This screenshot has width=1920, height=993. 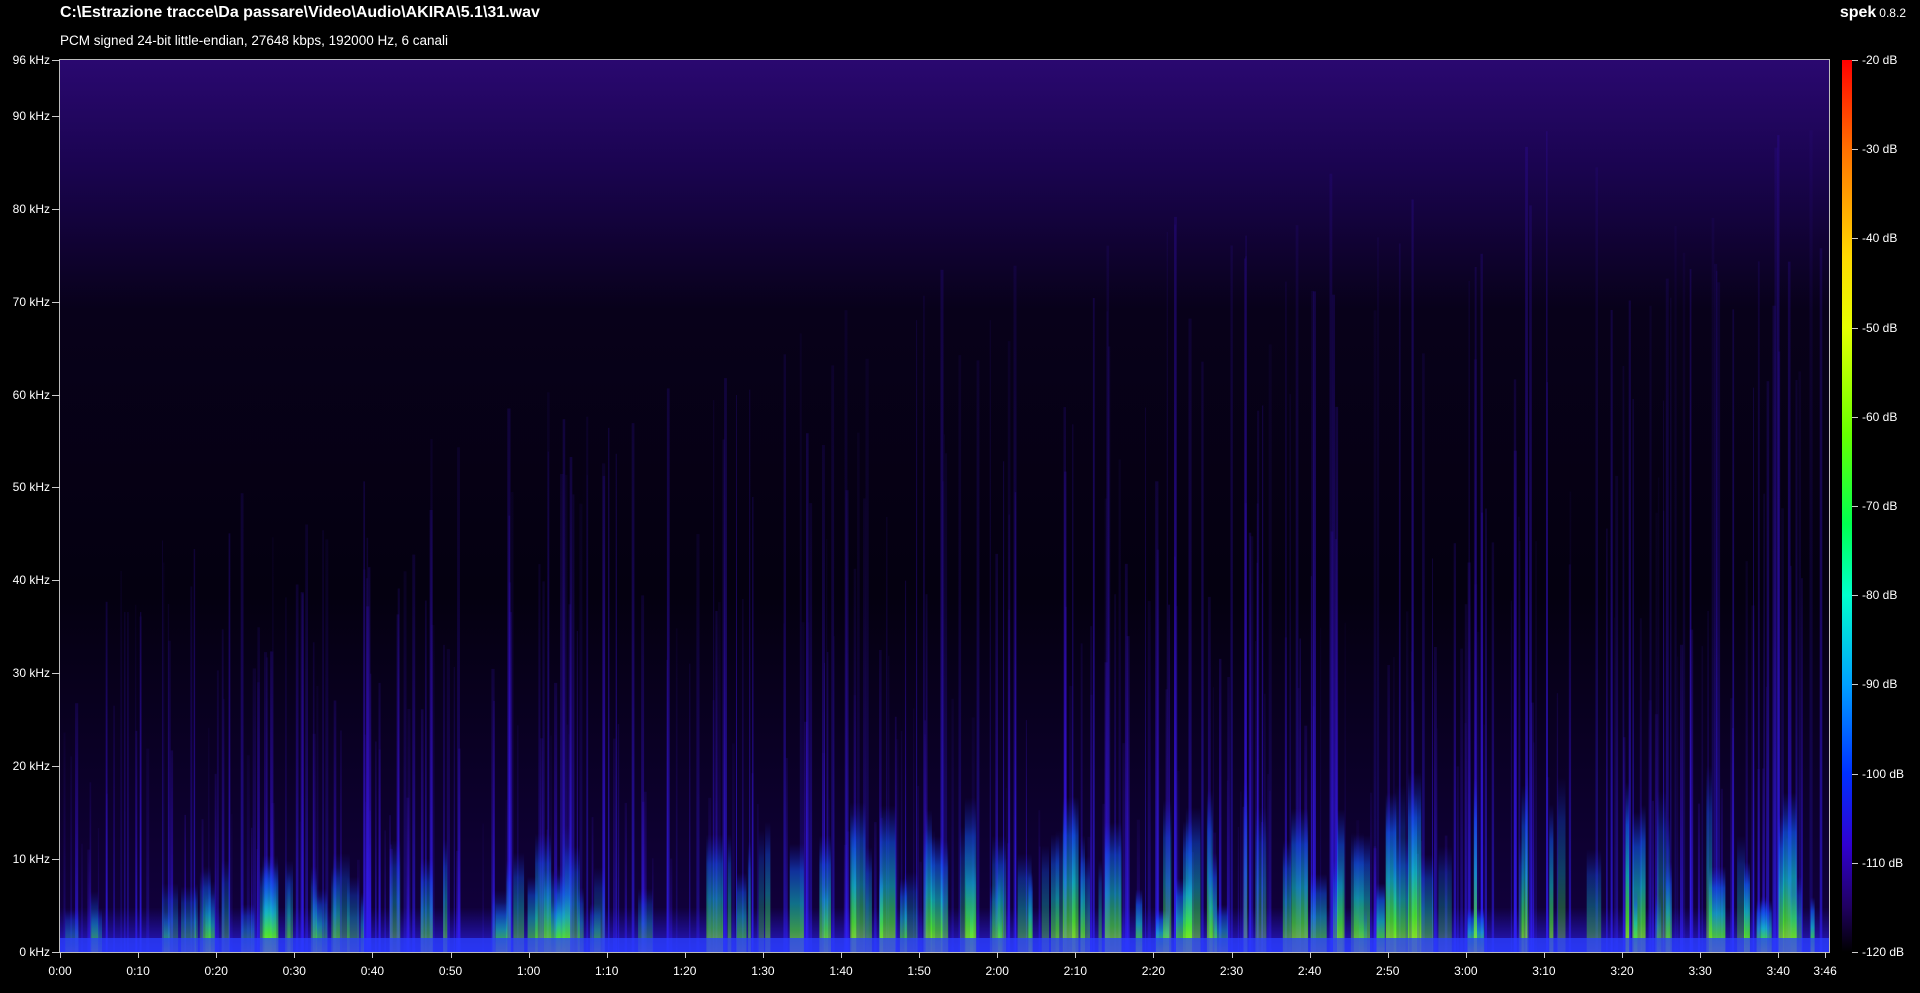 What do you see at coordinates (1880, 416) in the screenshot?
I see `db-tick-label: -60 dB` at bounding box center [1880, 416].